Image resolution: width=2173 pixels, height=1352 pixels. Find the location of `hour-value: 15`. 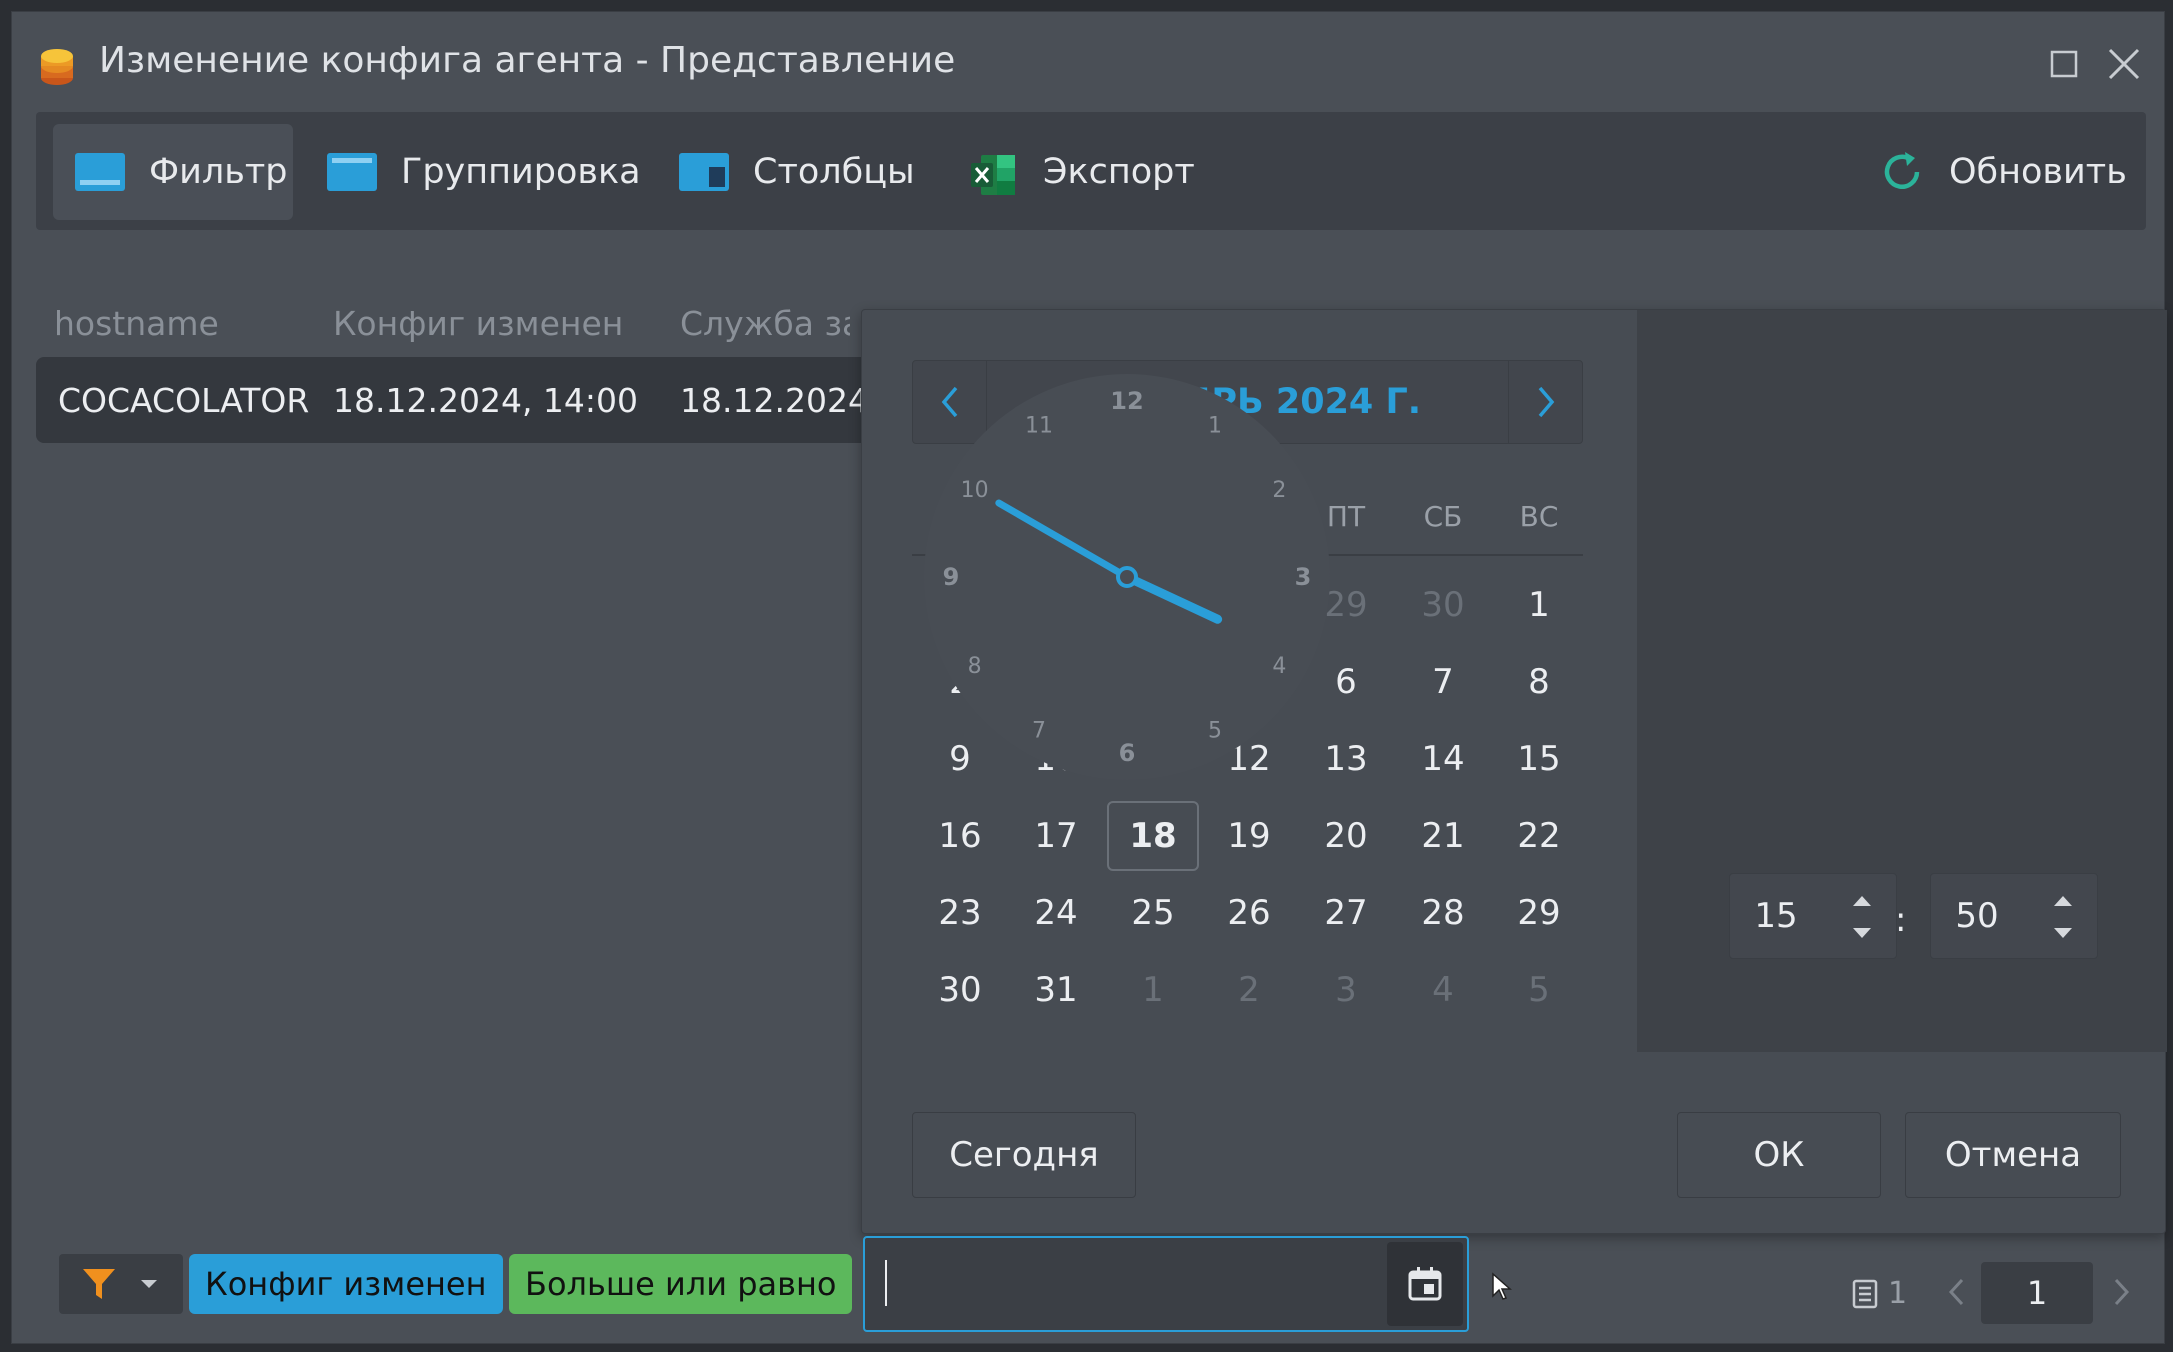

hour-value: 15 is located at coordinates (1776, 916).